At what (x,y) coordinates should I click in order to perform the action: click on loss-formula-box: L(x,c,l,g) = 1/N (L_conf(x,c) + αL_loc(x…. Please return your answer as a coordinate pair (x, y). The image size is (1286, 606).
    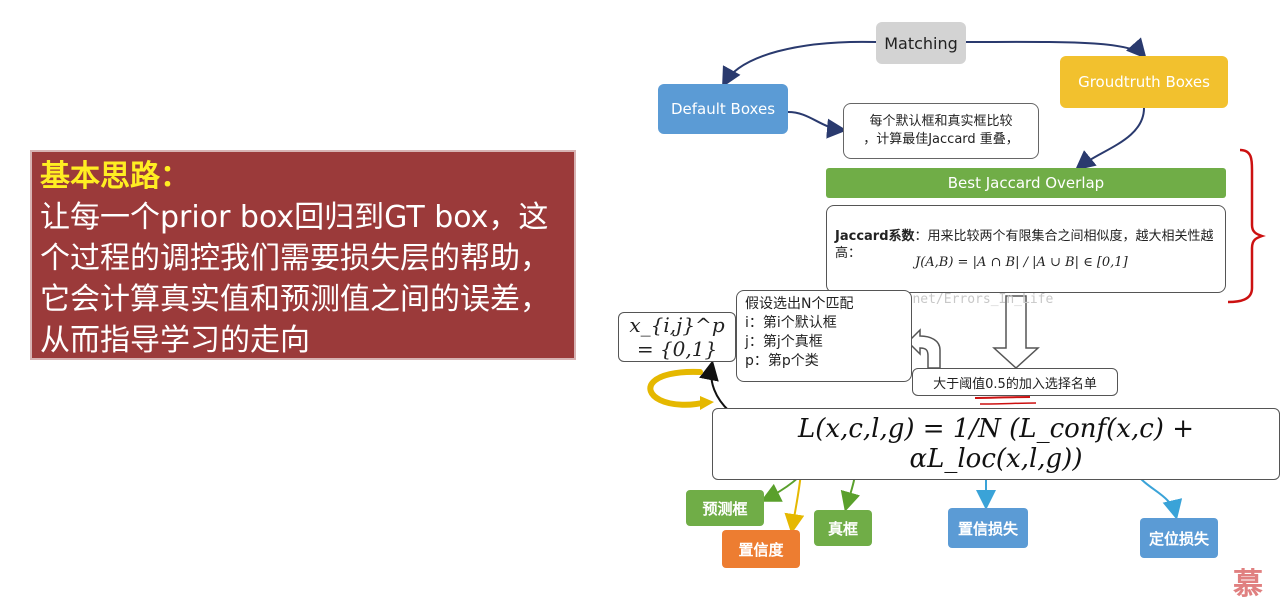
    Looking at the image, I should click on (996, 444).